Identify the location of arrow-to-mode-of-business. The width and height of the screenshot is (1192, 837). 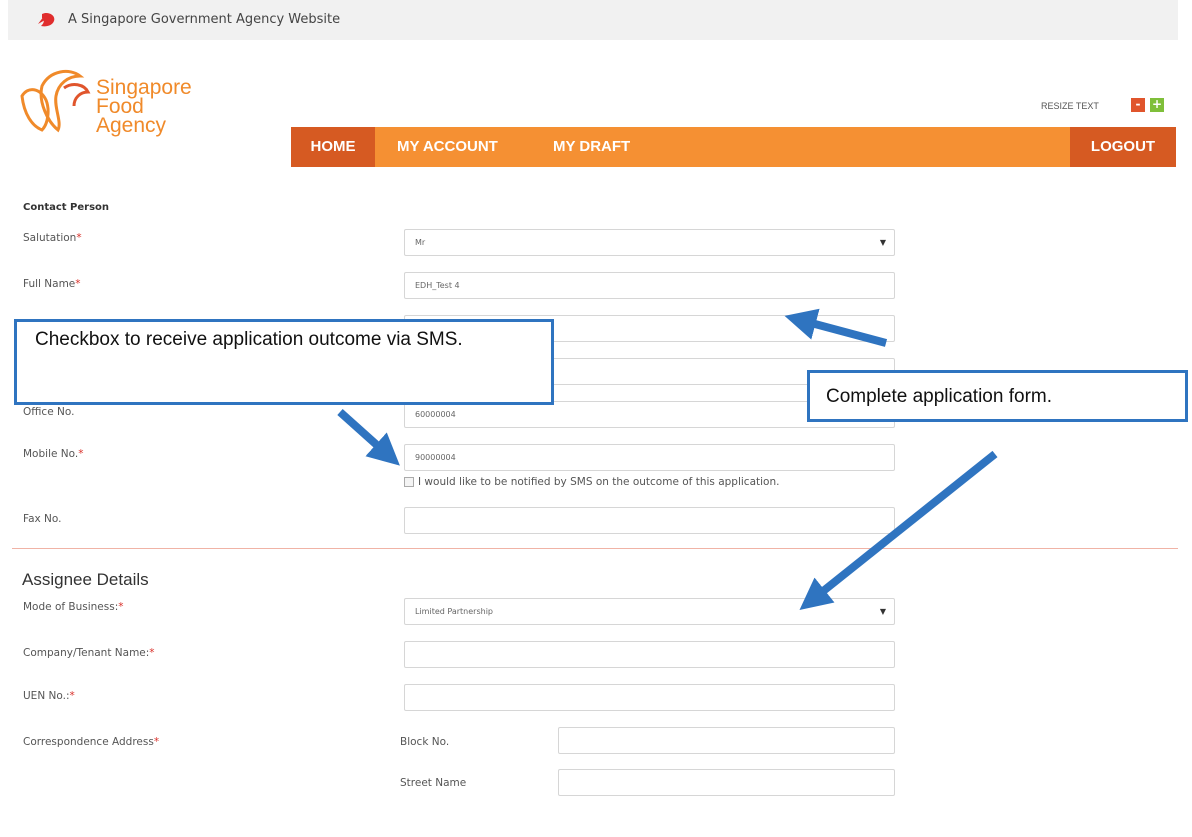
(898, 530).